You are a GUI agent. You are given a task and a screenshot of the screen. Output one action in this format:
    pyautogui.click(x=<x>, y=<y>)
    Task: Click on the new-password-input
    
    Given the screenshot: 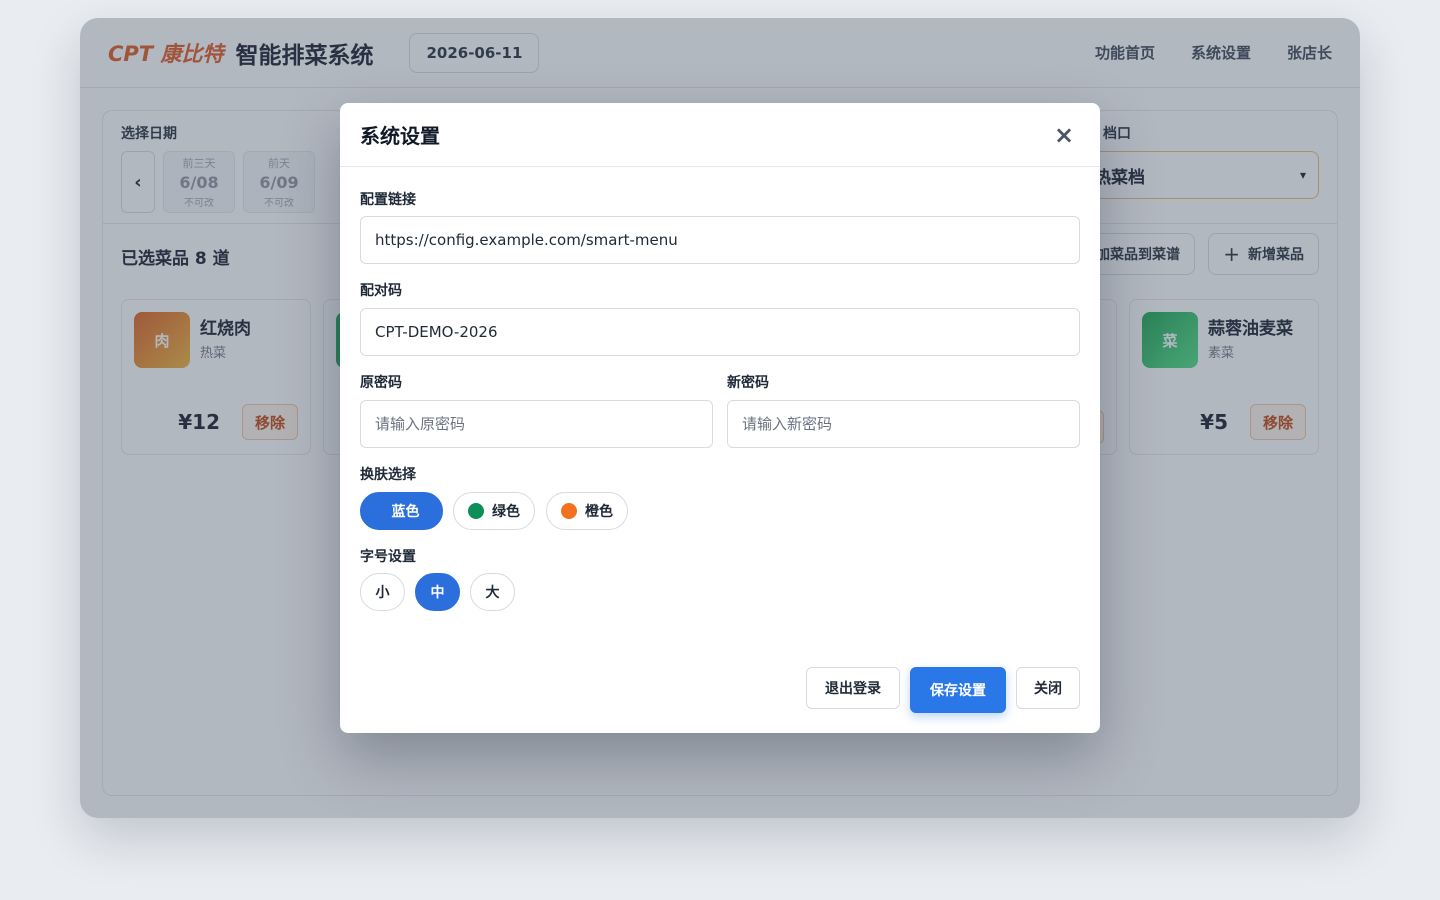 What is the action you would take?
    pyautogui.click(x=903, y=424)
    